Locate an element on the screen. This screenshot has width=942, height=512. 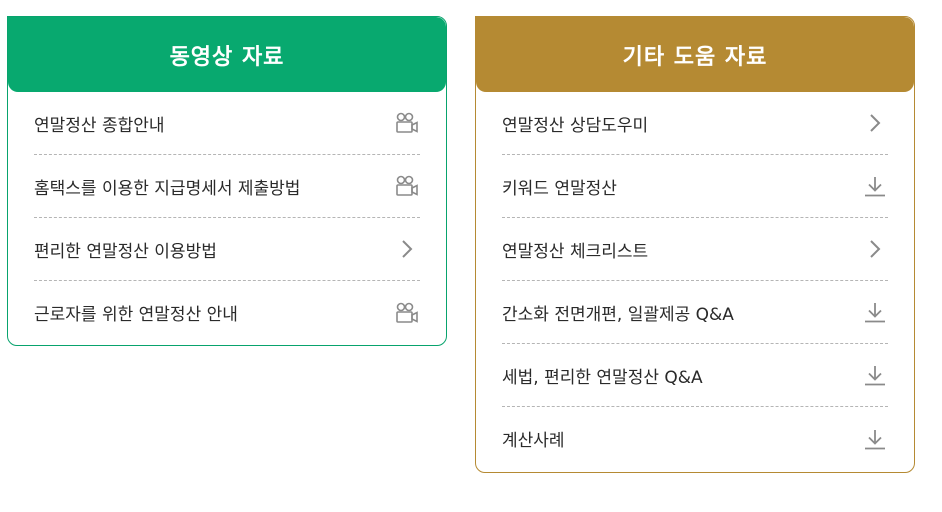
help-item-keyword: 키워드 연말정산 is located at coordinates (695, 186).